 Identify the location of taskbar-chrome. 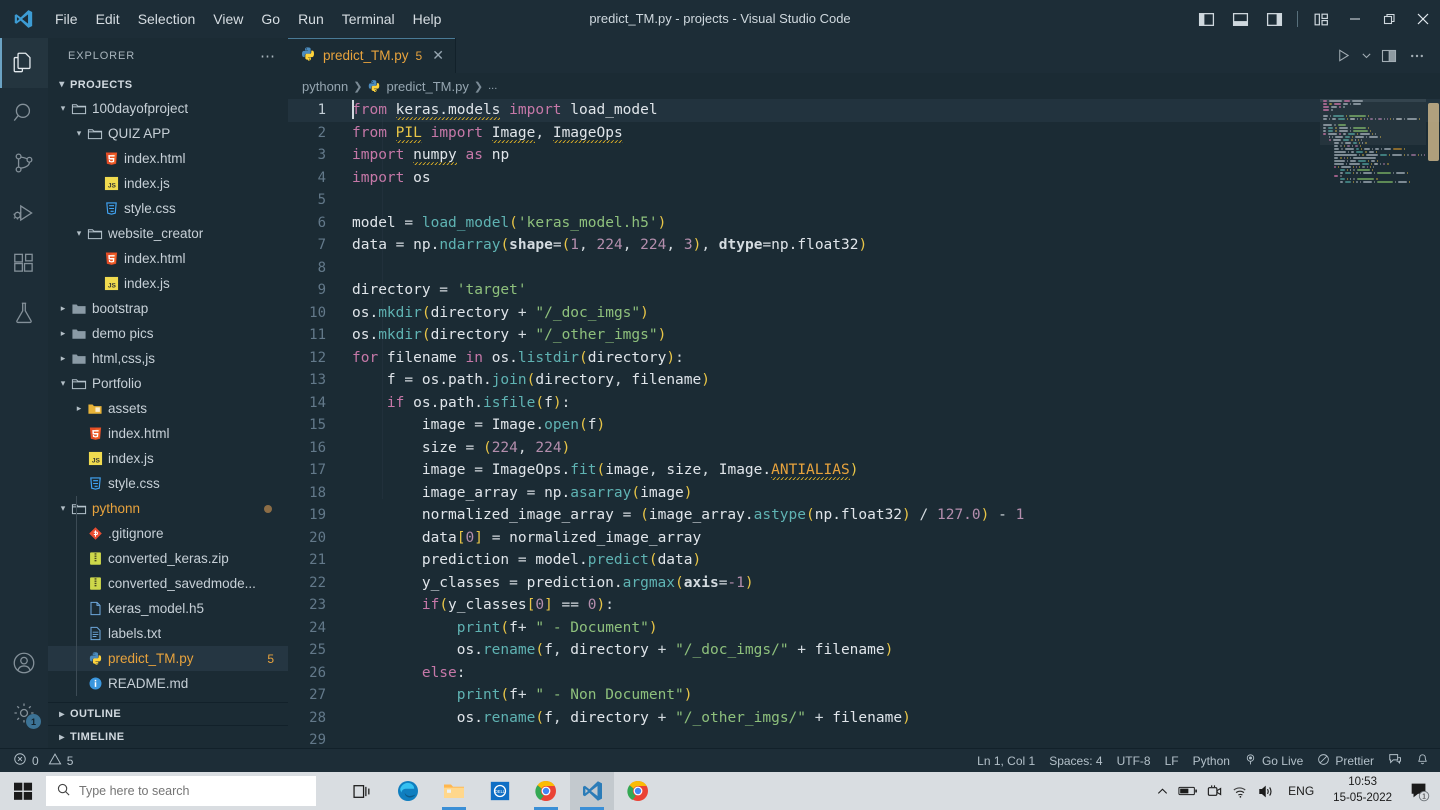
(638, 791).